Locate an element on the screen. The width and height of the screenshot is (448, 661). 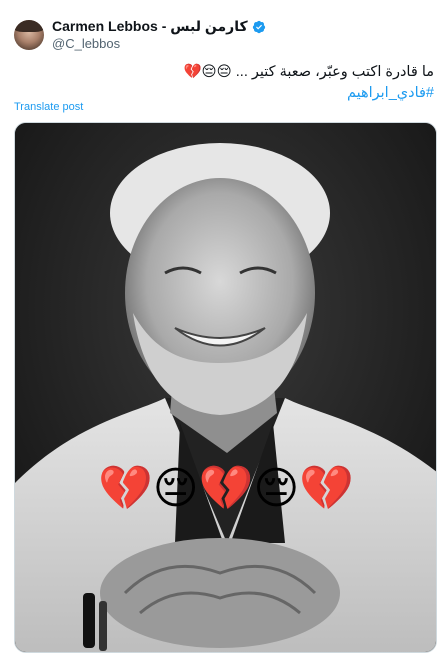
user-handle: @C_lebbos is located at coordinates (159, 43).